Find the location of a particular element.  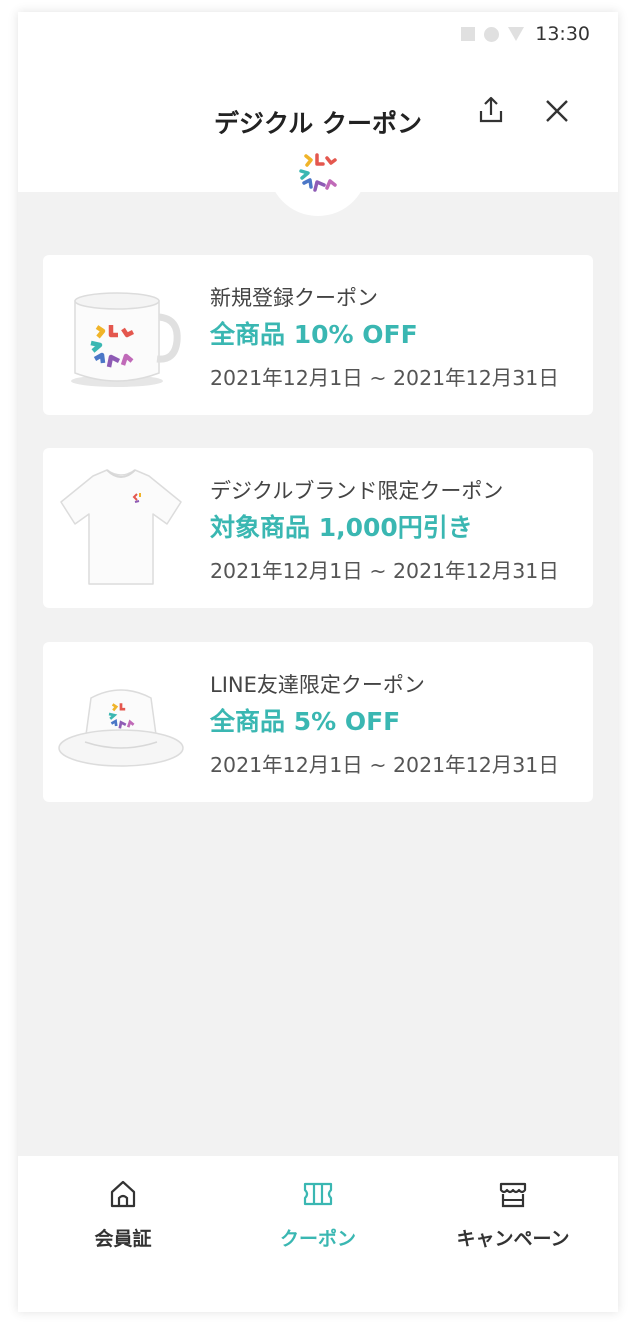

notification-icon is located at coordinates (468, 34).